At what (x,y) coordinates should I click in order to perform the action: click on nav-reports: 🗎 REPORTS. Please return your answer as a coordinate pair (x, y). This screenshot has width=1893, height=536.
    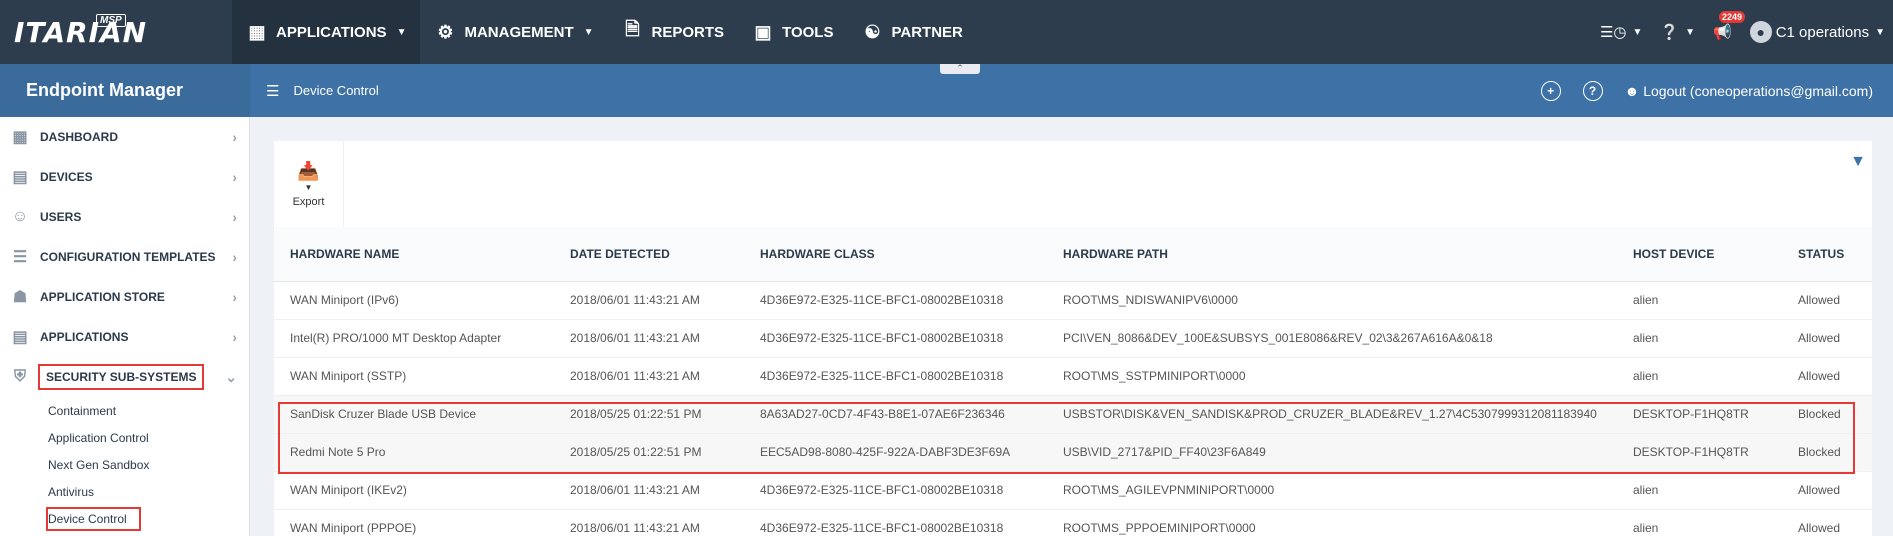
    Looking at the image, I should click on (673, 32).